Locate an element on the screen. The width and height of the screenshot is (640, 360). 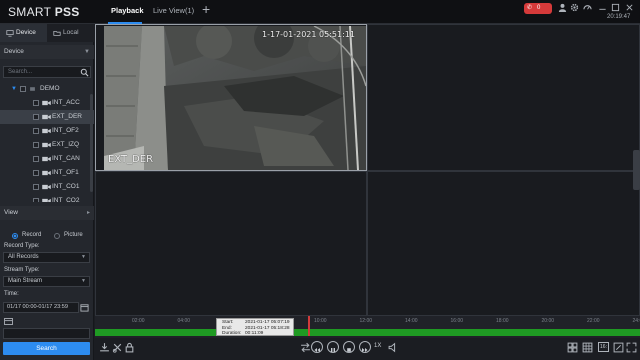
aspect-ratio-button: 16: is located at coordinates (603, 347).